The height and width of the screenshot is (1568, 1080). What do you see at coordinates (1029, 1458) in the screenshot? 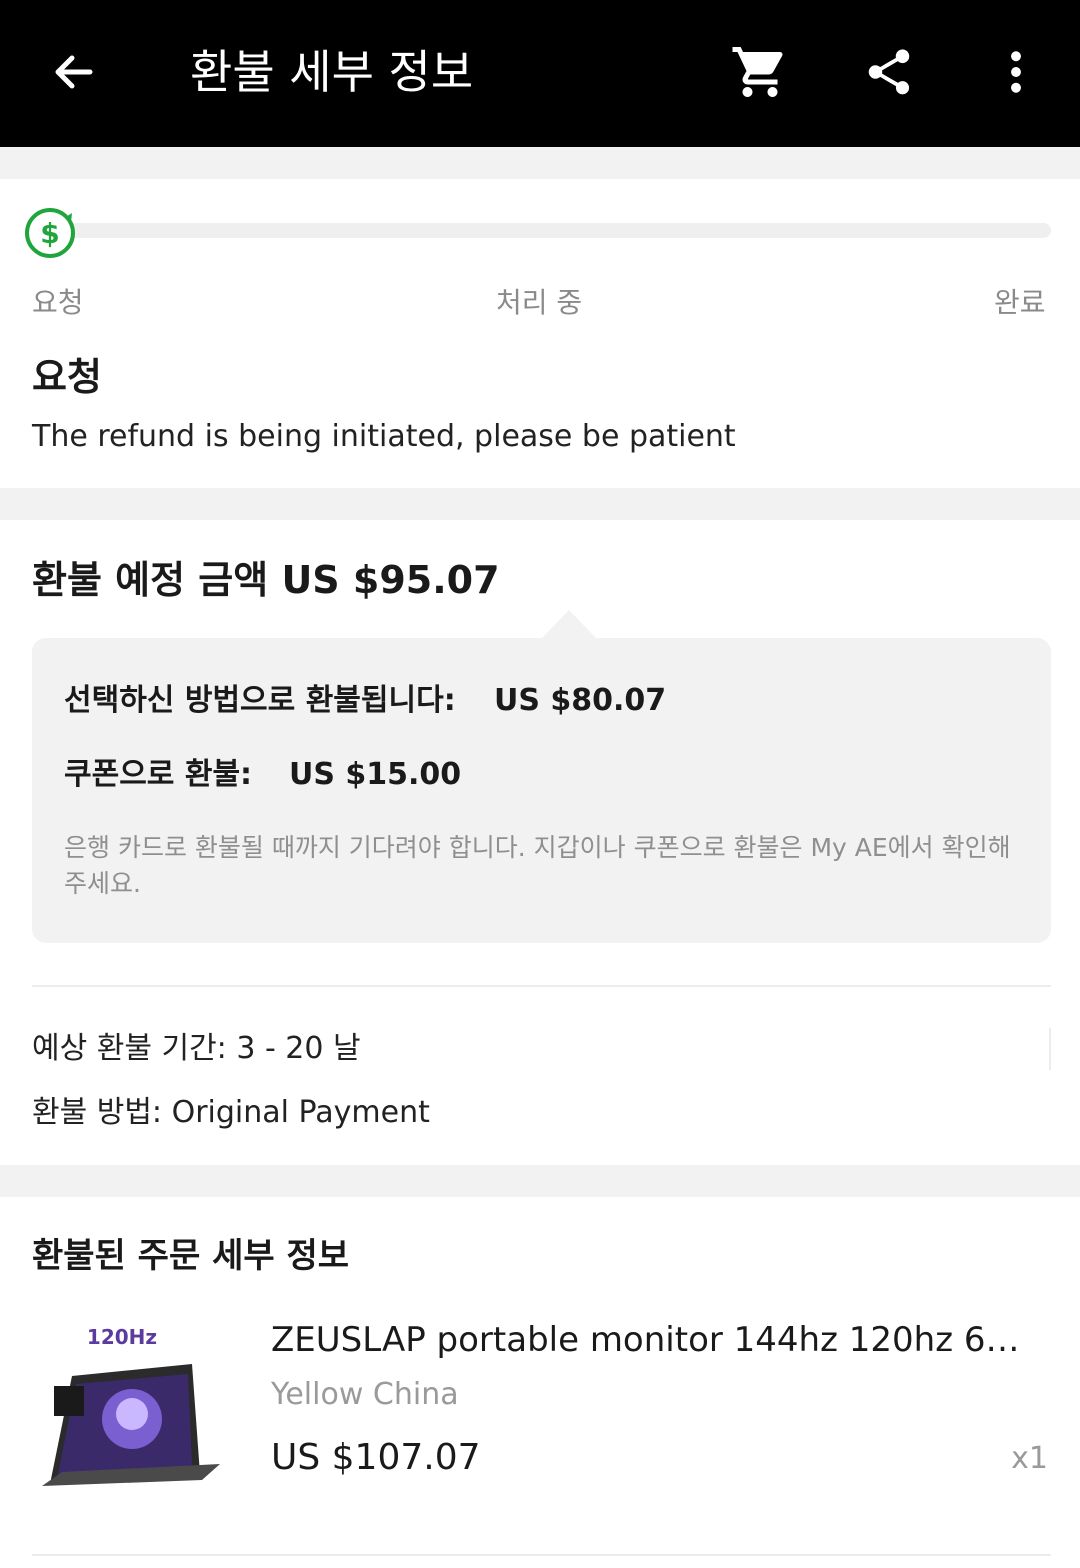
I see `product-quantity: x1` at bounding box center [1029, 1458].